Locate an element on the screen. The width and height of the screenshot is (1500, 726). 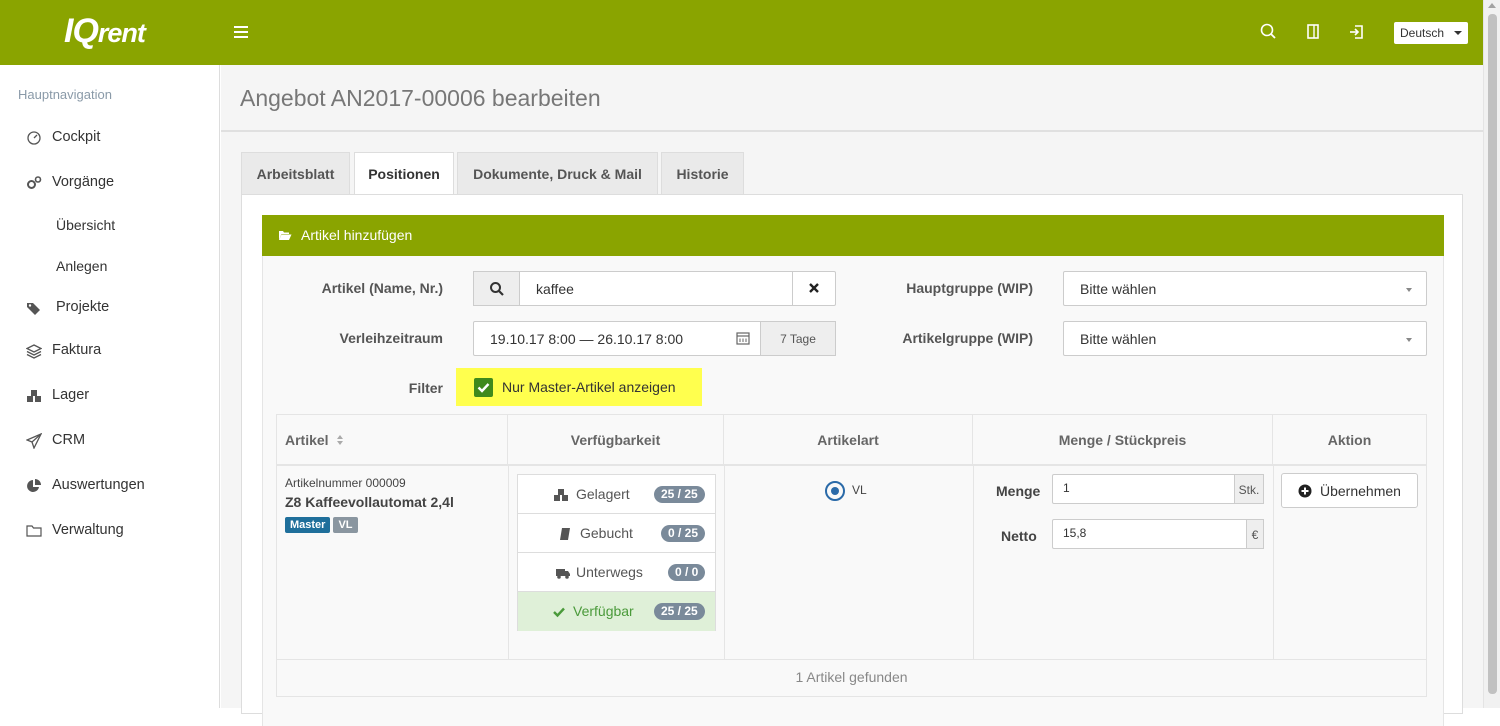
period-value: 19.10.17 8:00 — 26.10.17 8:00 is located at coordinates (587, 339).